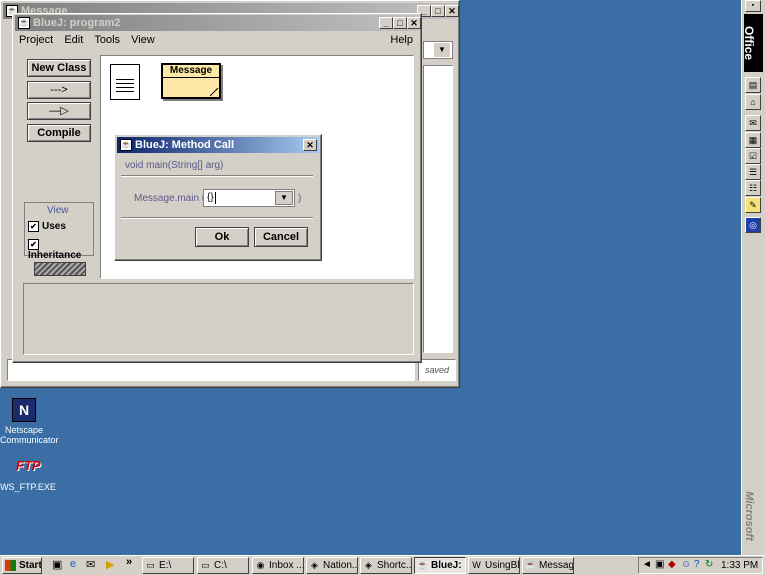 Image resolution: width=765 pixels, height=575 pixels. Describe the element at coordinates (753, 172) in the screenshot. I see `contact-icon: ☰` at that location.